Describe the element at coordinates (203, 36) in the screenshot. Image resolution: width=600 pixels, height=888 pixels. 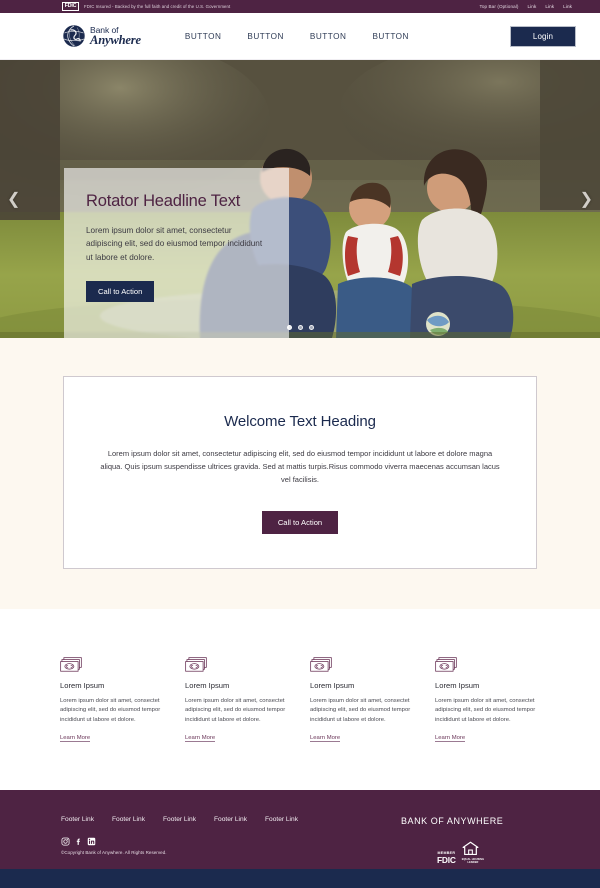
I see `nav-button-1: BUTTON` at that location.